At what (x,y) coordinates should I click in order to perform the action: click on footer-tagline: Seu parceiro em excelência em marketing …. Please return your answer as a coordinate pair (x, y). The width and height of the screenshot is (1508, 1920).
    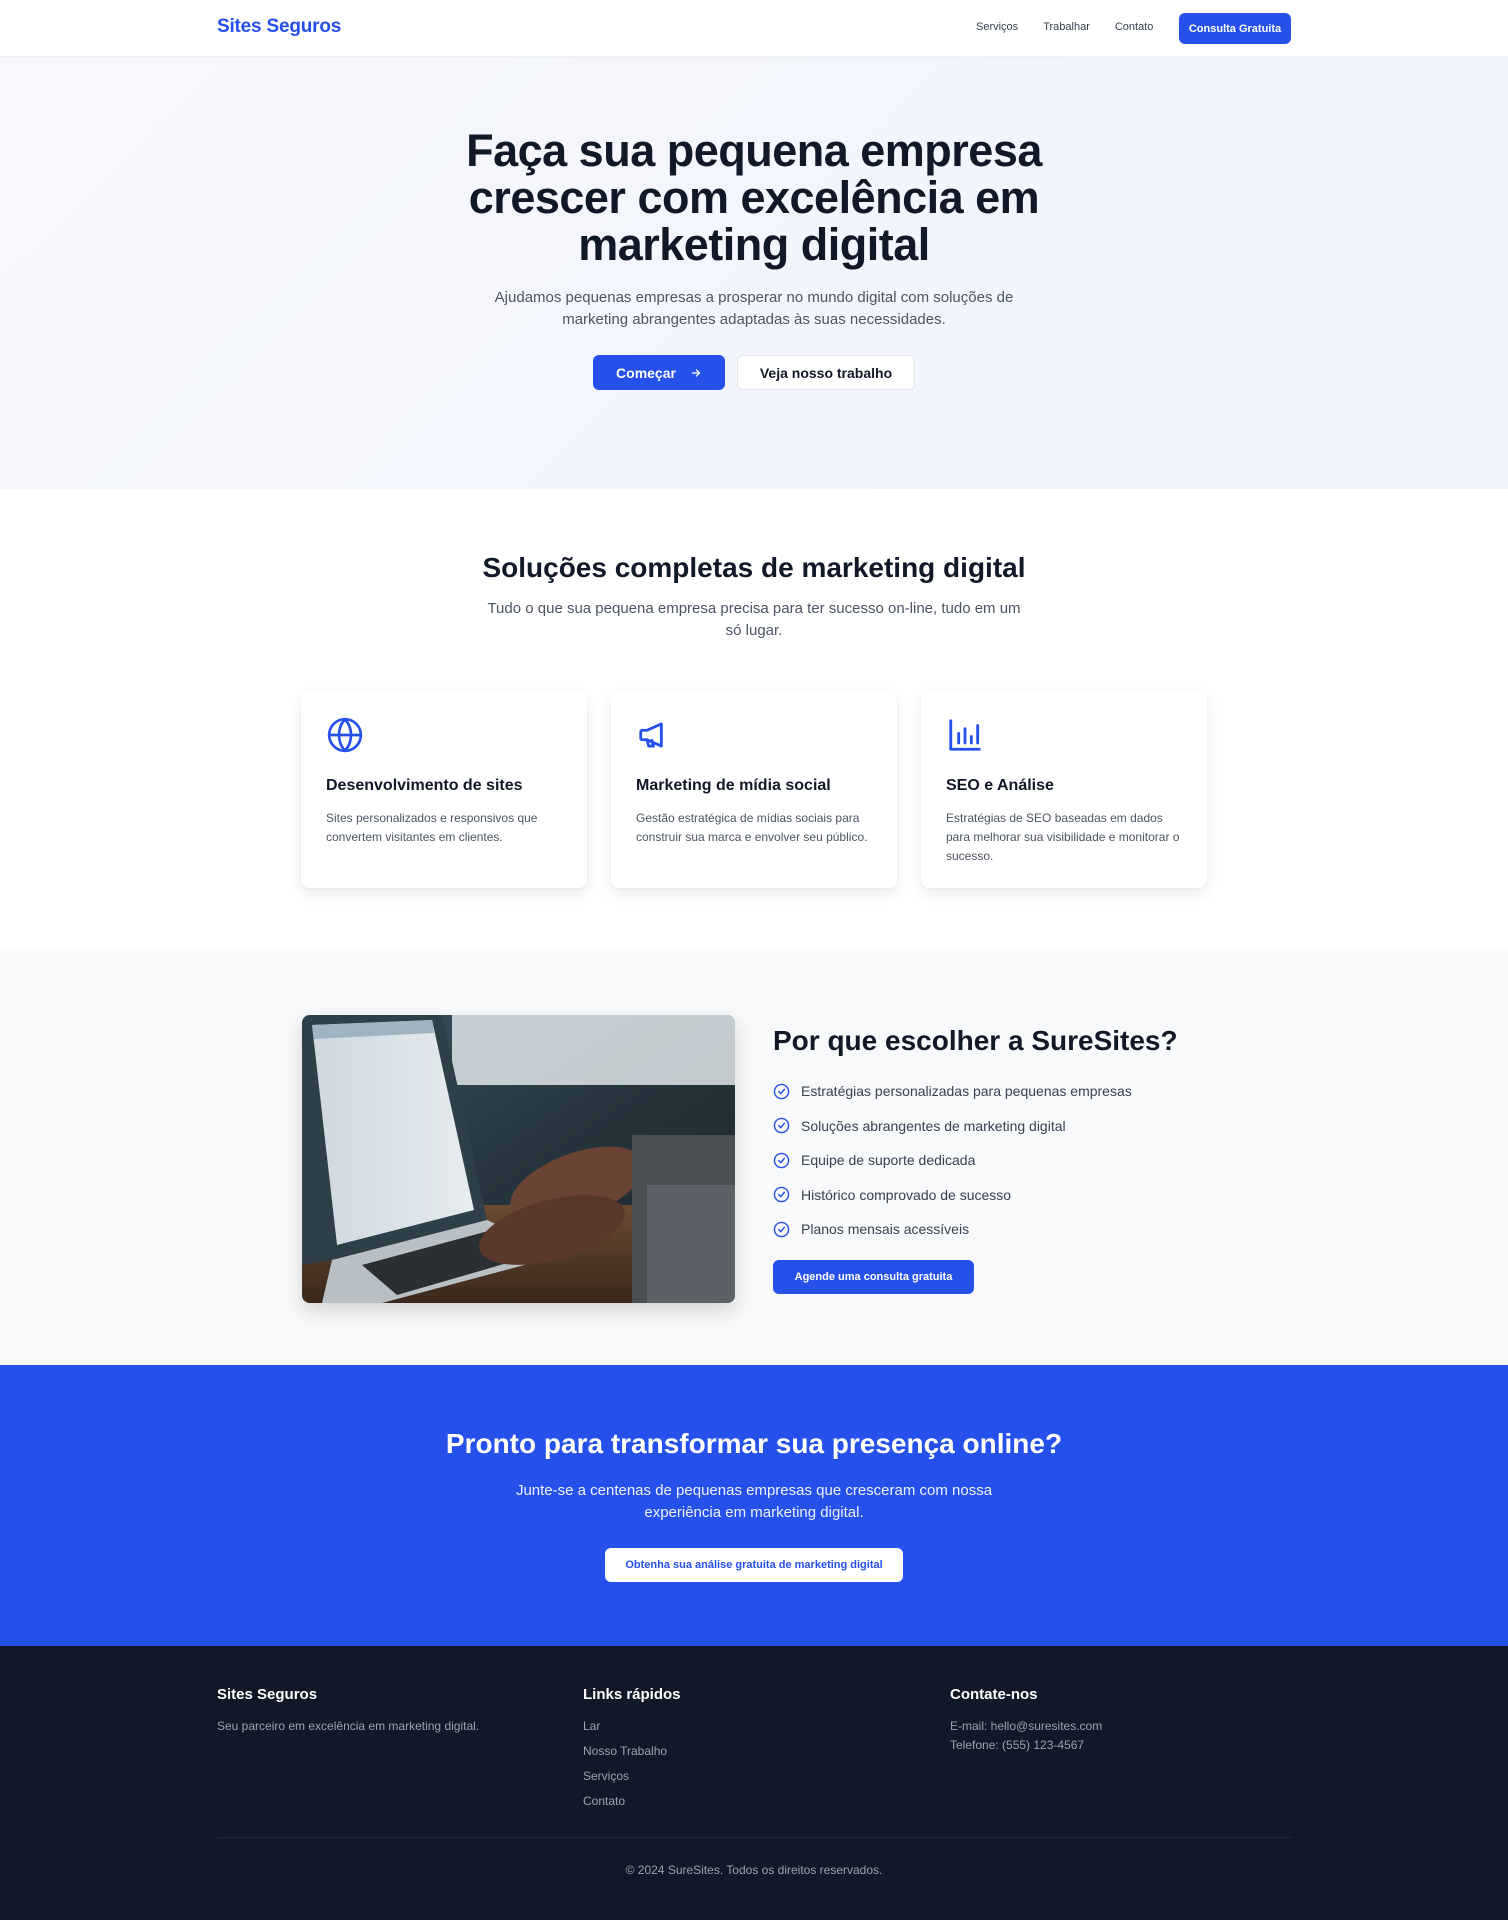
    Looking at the image, I should click on (348, 1726).